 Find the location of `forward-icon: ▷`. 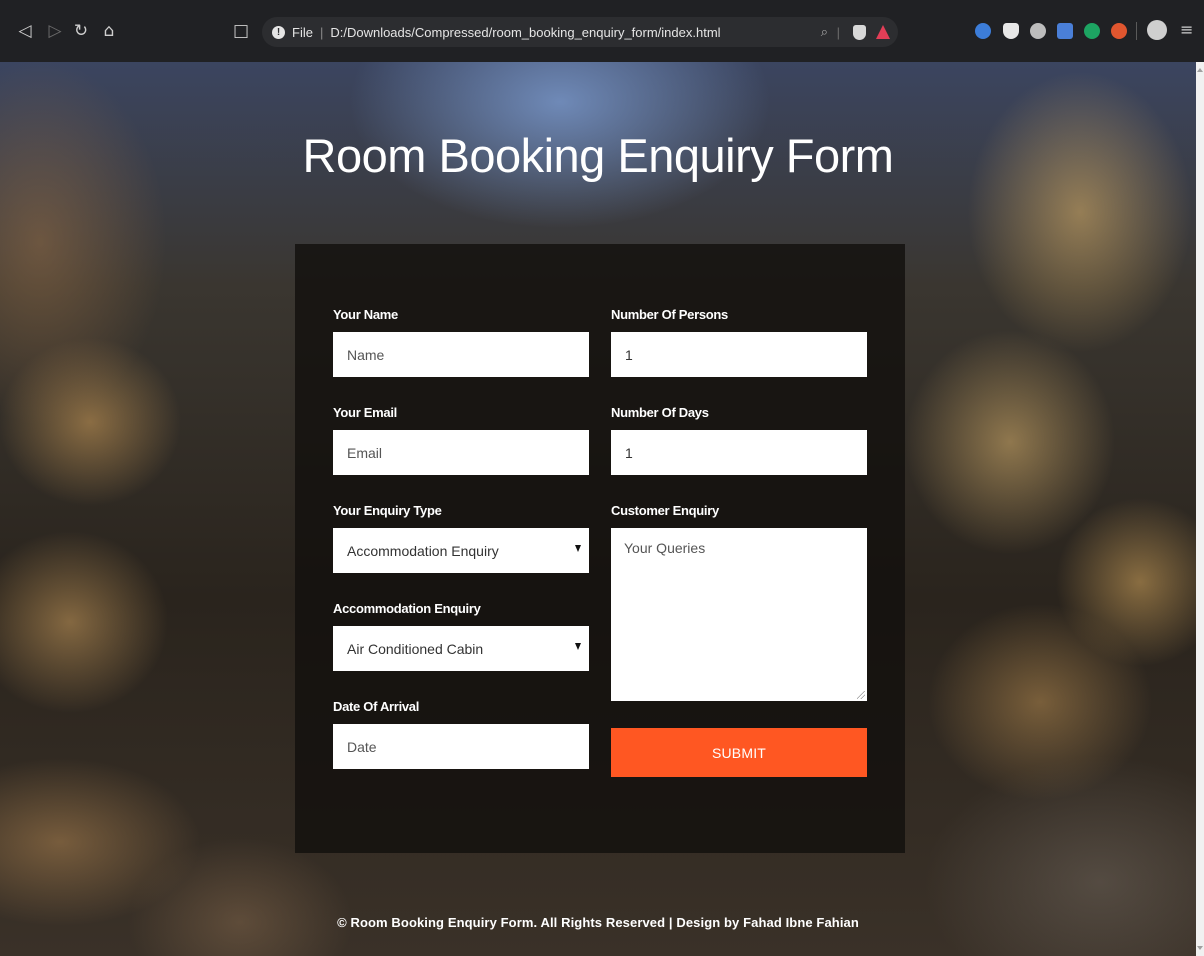

forward-icon: ▷ is located at coordinates (55, 31).